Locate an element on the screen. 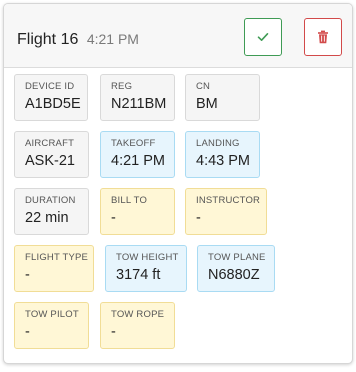  confirm-button is located at coordinates (263, 37).